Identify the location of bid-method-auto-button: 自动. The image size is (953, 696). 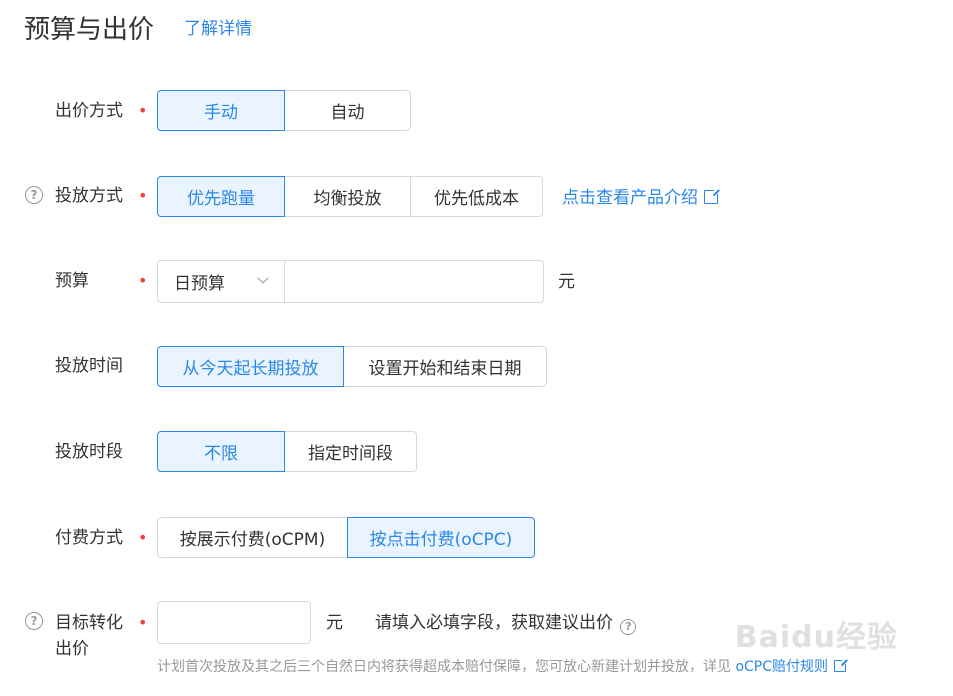
(347, 110).